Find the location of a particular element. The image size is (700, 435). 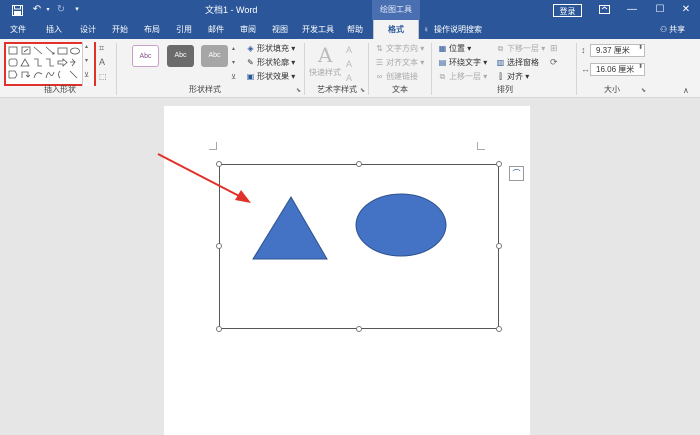

shape-width-icon: ↔ is located at coordinates (585, 69).